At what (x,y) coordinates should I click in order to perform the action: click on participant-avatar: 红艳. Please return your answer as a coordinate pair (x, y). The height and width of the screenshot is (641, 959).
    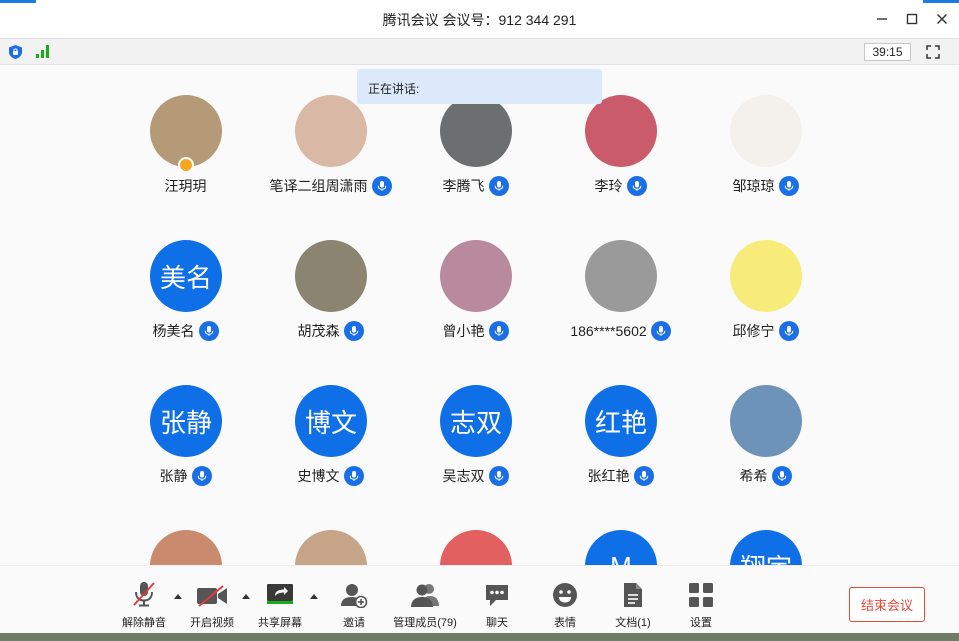
    Looking at the image, I should click on (621, 421).